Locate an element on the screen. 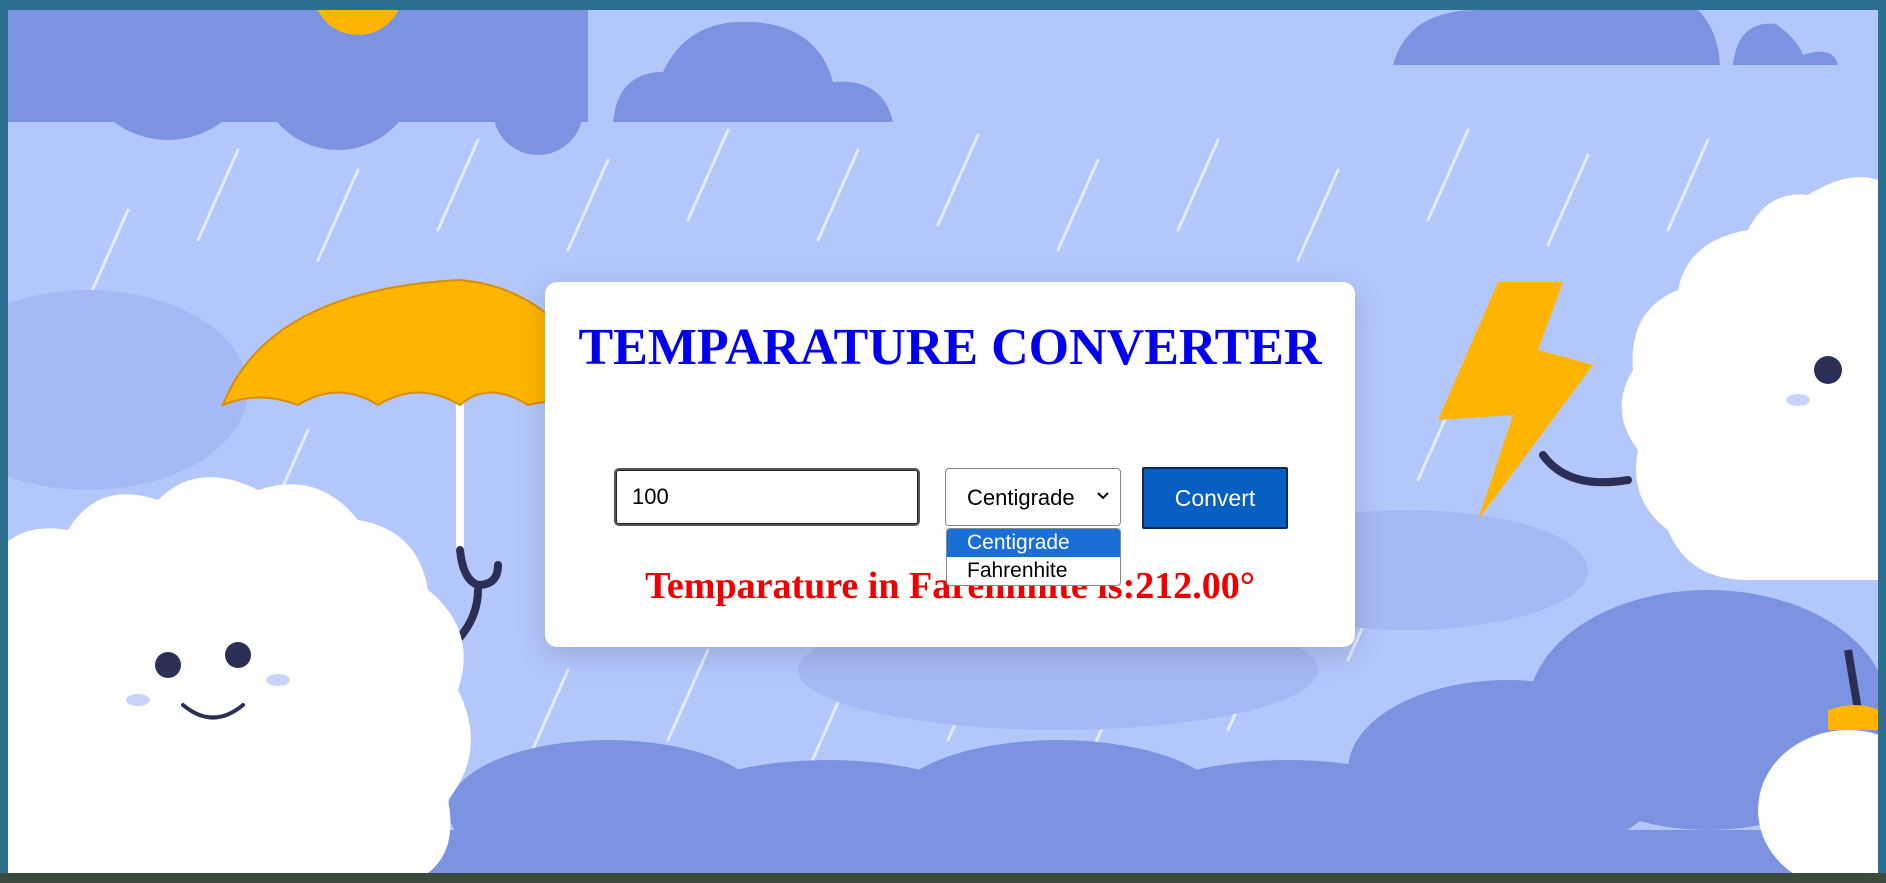 The height and width of the screenshot is (883, 1886). convert-button: Convert is located at coordinates (1215, 498).